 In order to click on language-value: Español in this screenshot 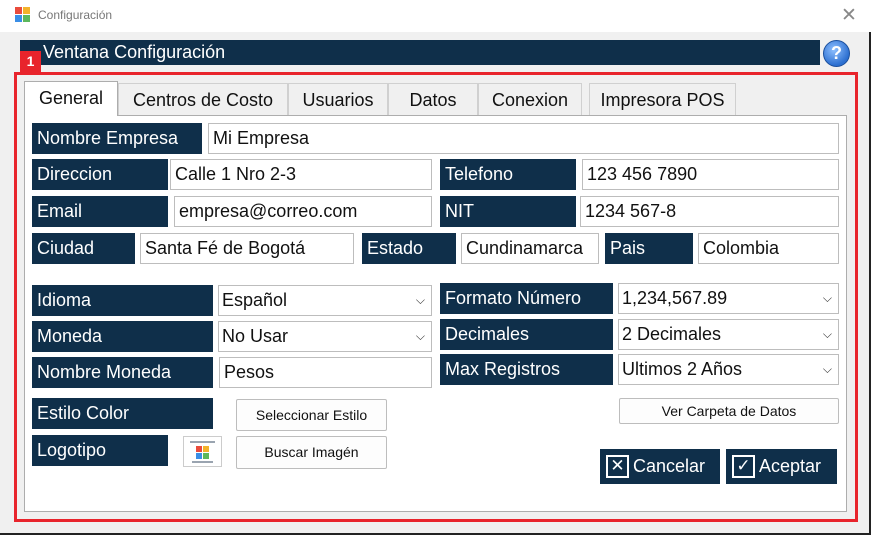, I will do `click(255, 300)`.